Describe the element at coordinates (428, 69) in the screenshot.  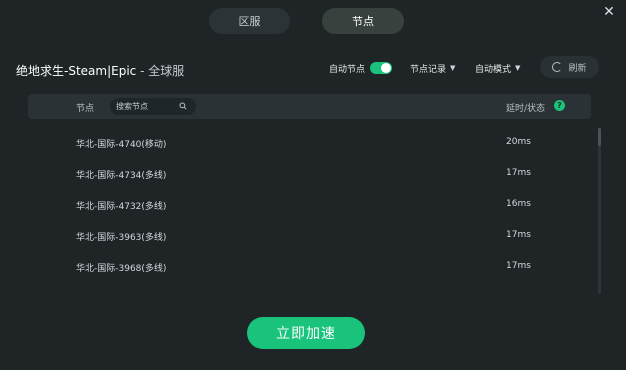
I see `node-history-label: 节点记录` at that location.